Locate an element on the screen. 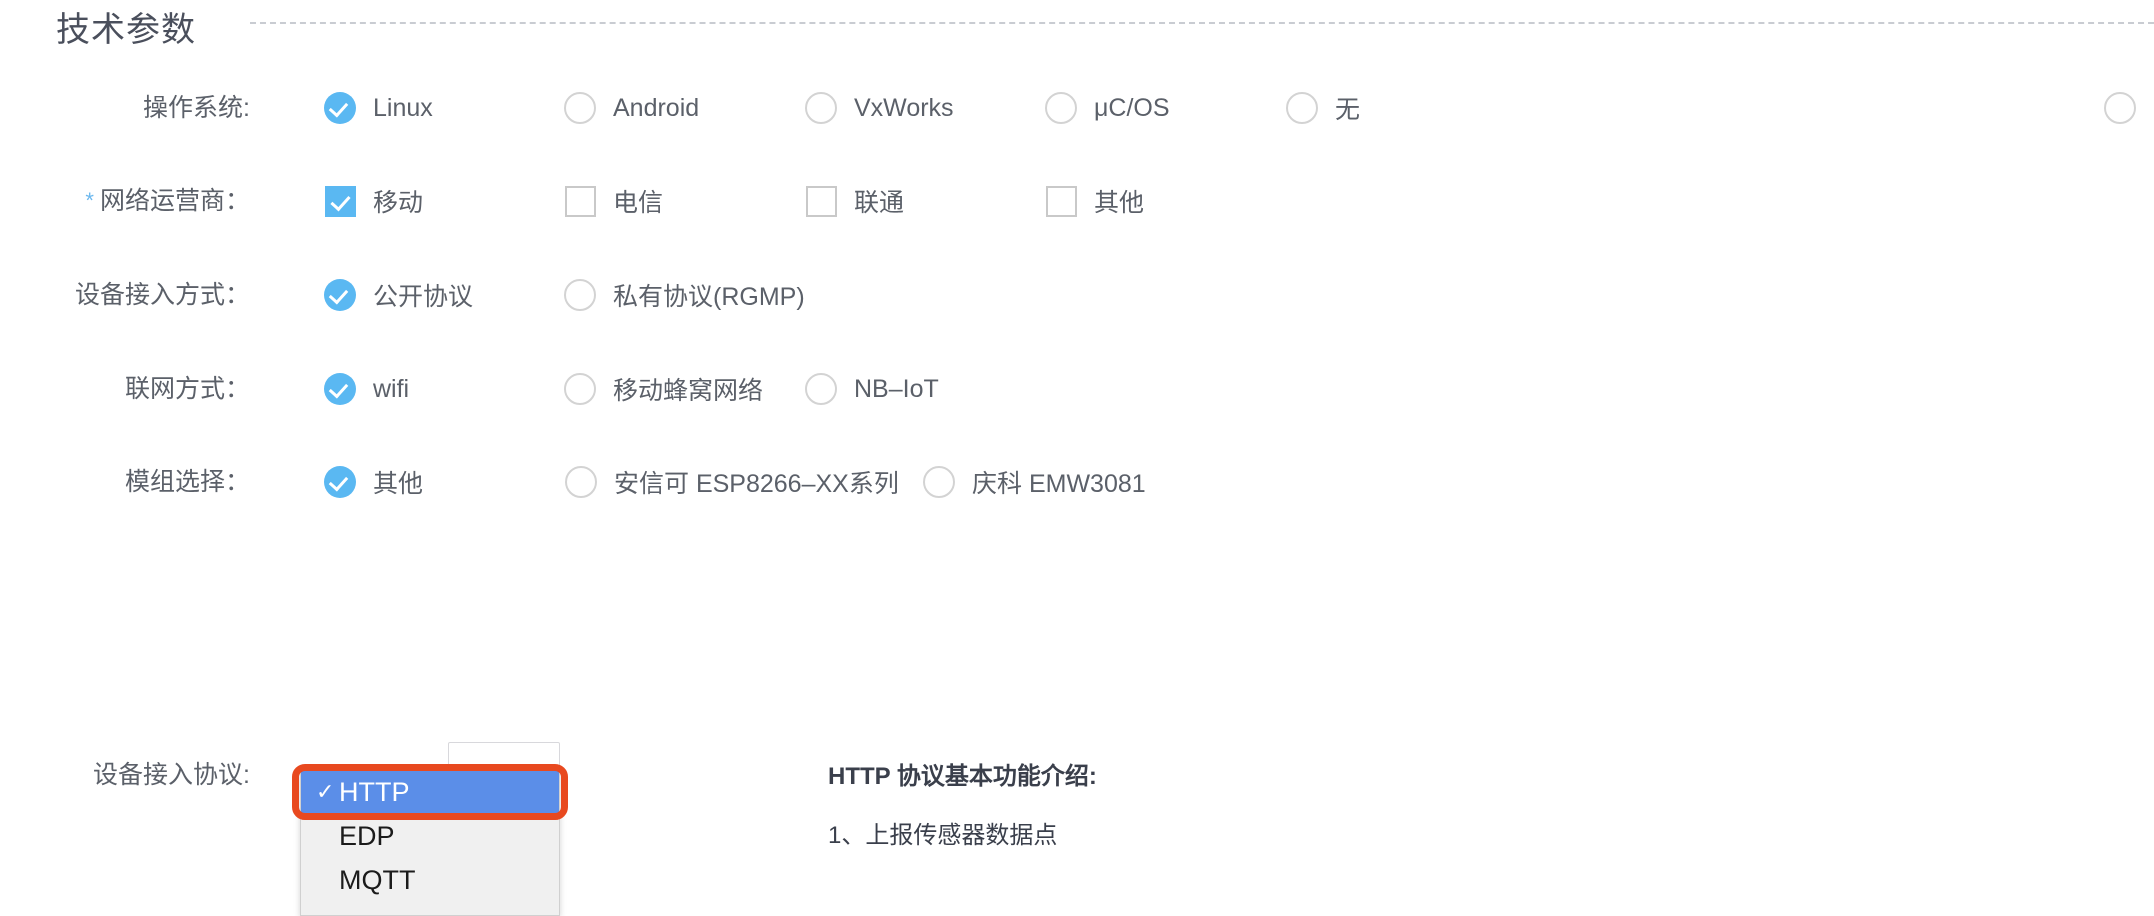 Image resolution: width=2154 pixels, height=916 pixels. radio-label-linux: Linux is located at coordinates (403, 107).